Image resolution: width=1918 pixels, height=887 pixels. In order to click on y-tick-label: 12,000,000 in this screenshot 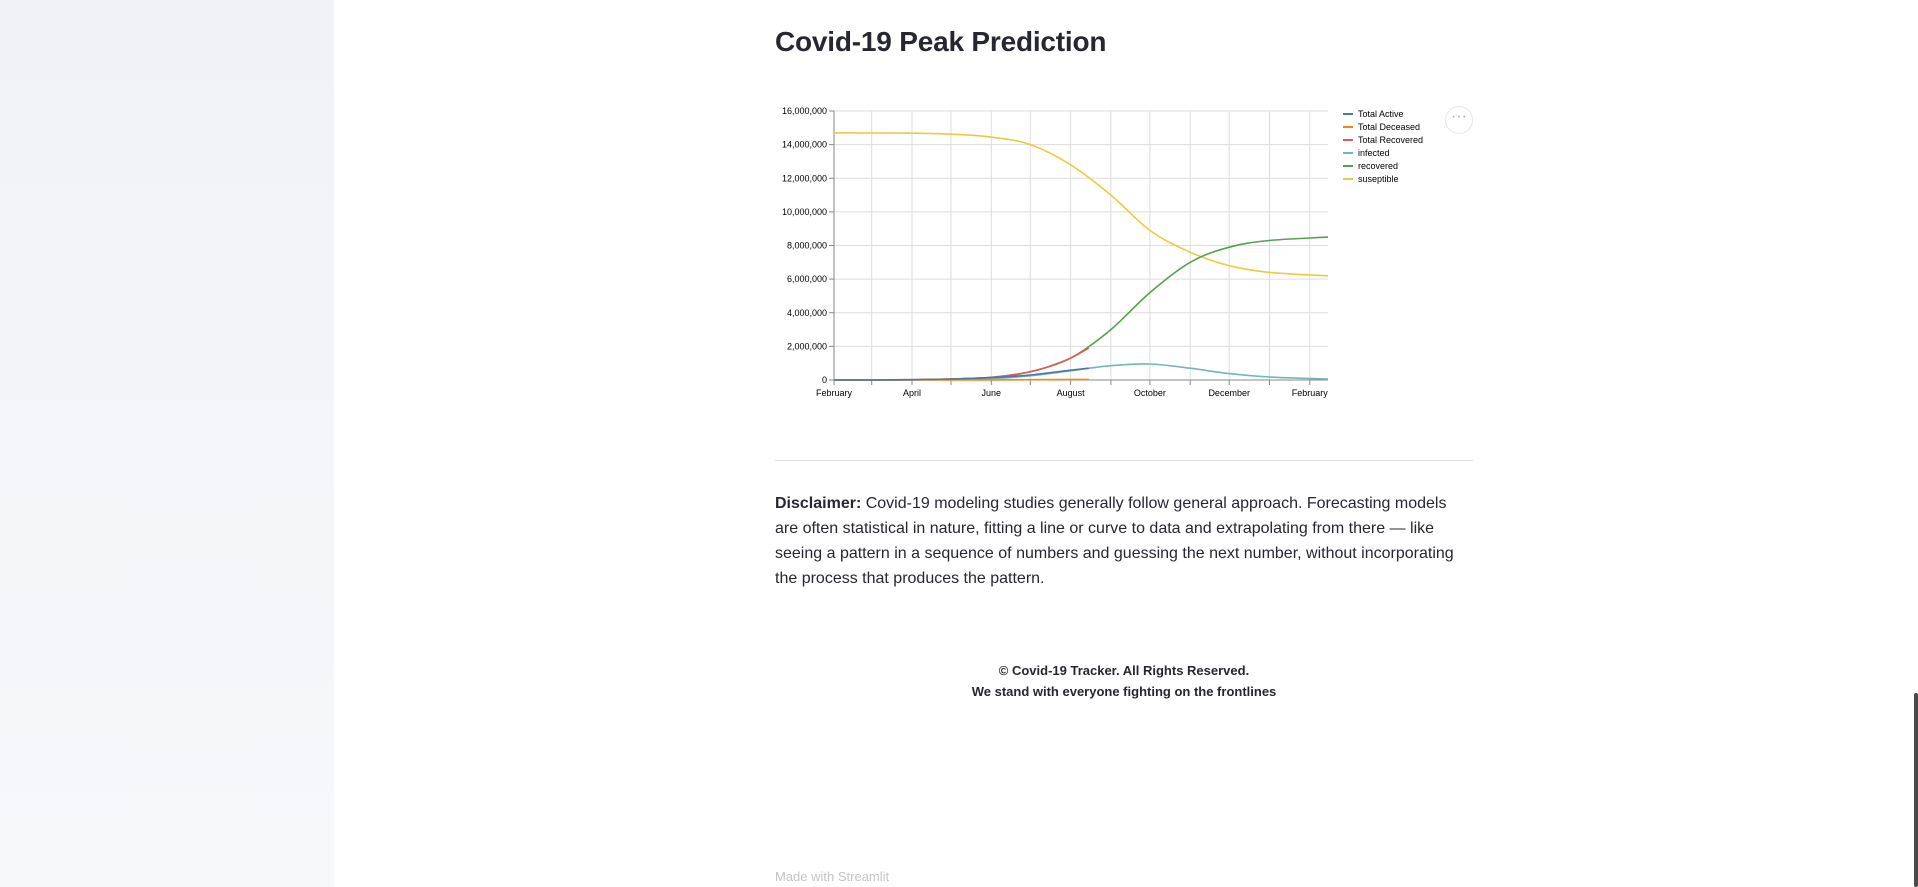, I will do `click(804, 178)`.